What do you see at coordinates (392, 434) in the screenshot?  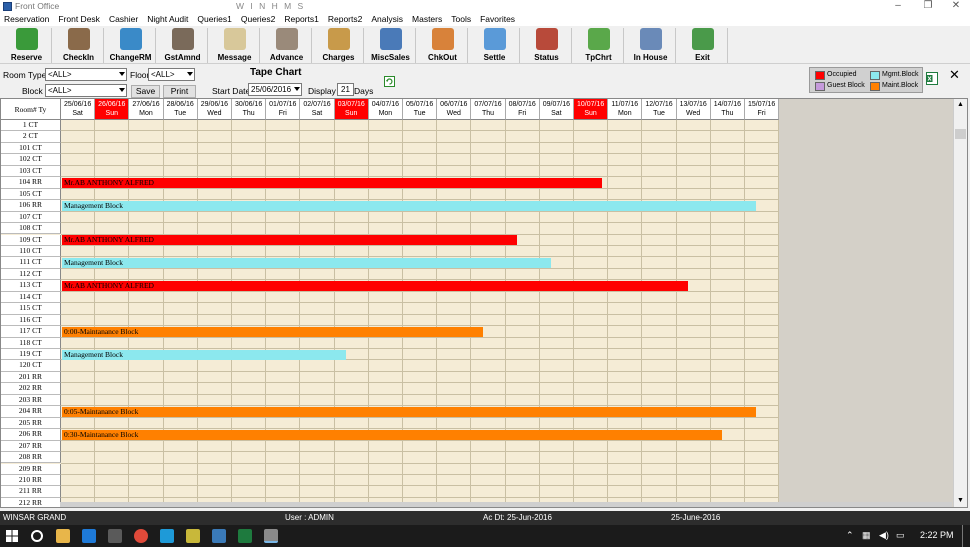 I see `booking-bar: 0:30-Maintanance Block` at bounding box center [392, 434].